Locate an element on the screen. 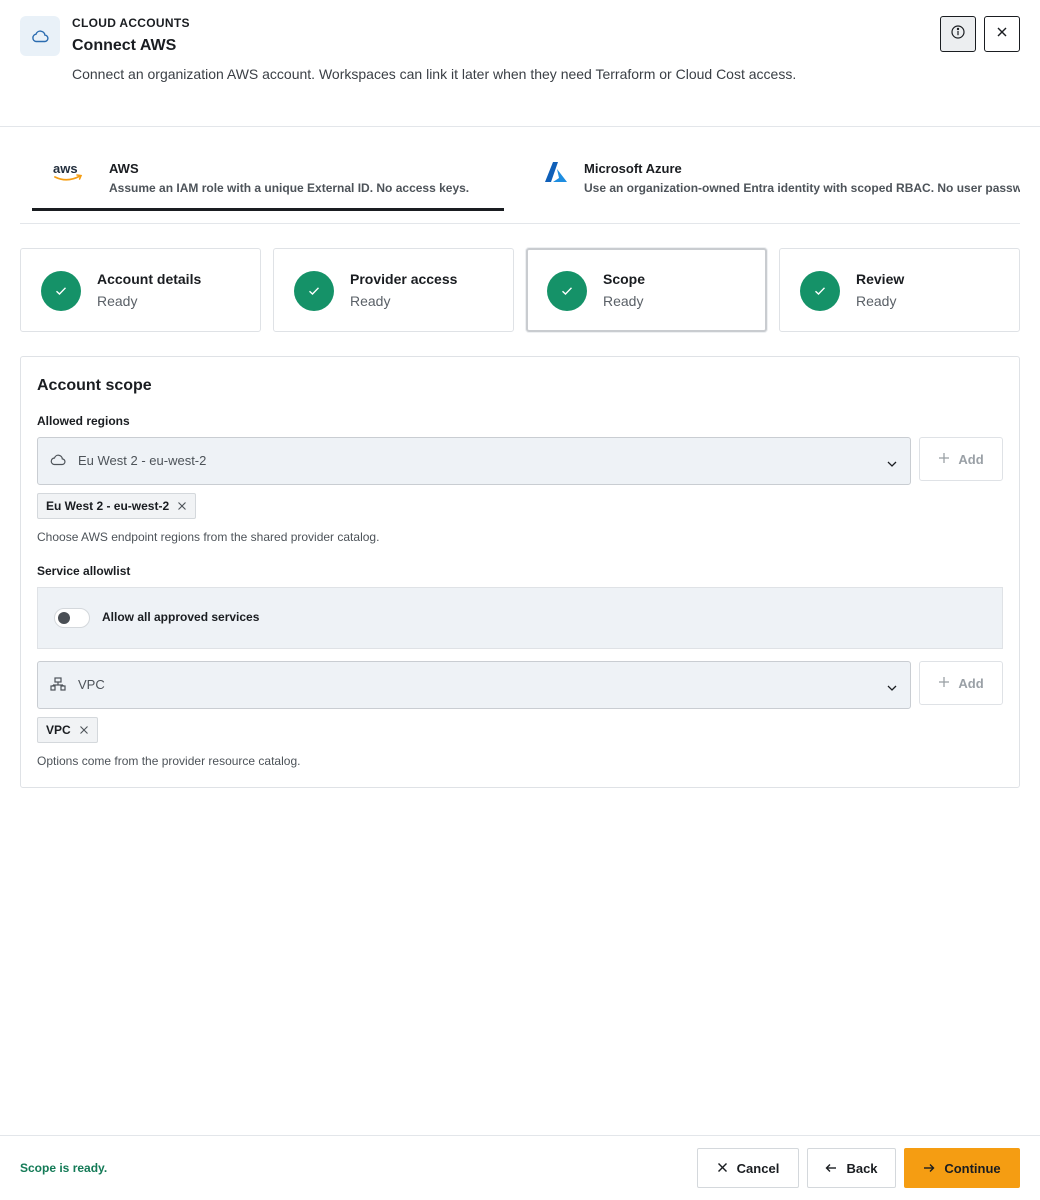 The image size is (1040, 1200). panel-title: Account scope is located at coordinates (94, 385).